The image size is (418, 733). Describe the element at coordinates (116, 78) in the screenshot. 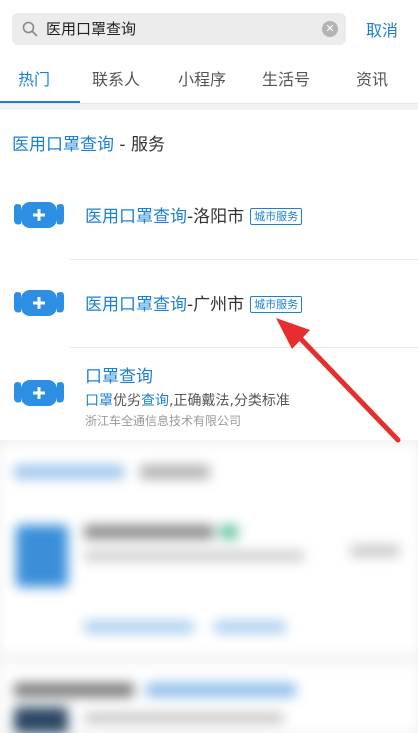

I see `tab-contacts: 联系人` at that location.